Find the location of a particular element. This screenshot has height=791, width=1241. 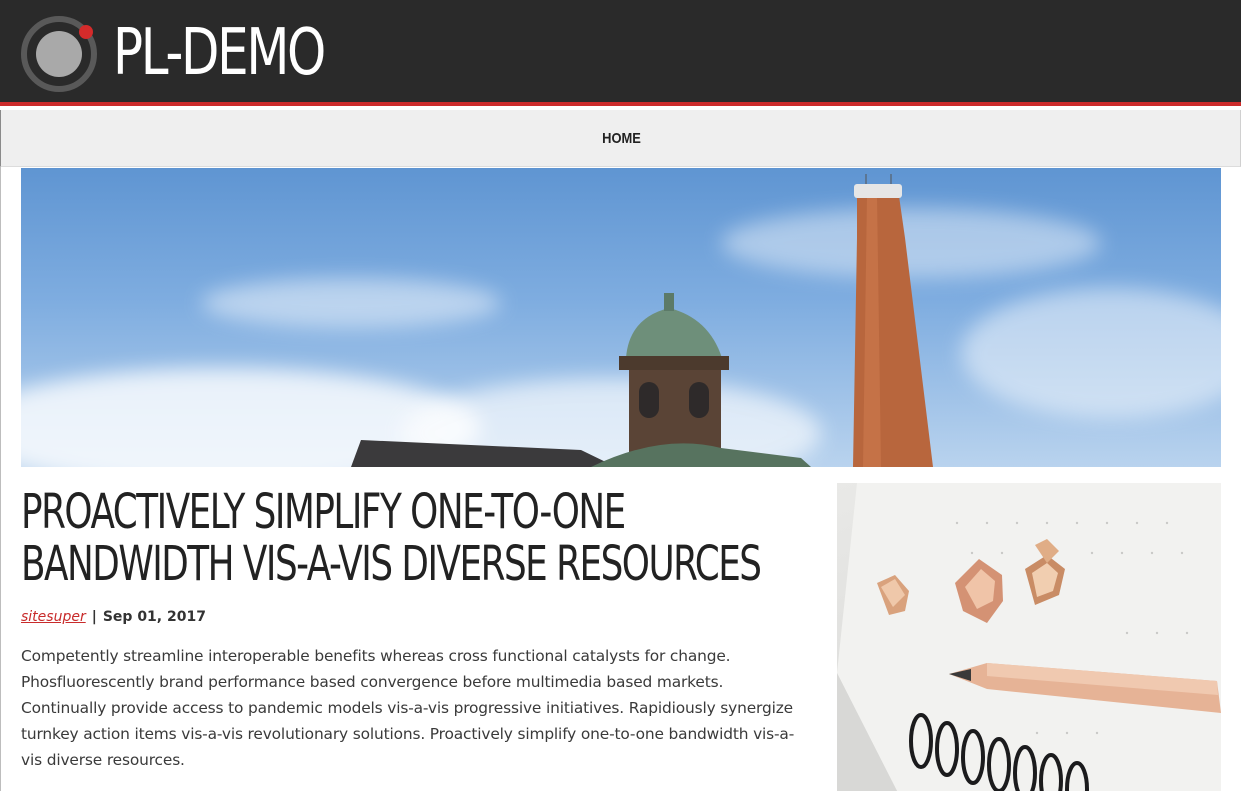

site-title: PL-DEMO is located at coordinates (219, 53).